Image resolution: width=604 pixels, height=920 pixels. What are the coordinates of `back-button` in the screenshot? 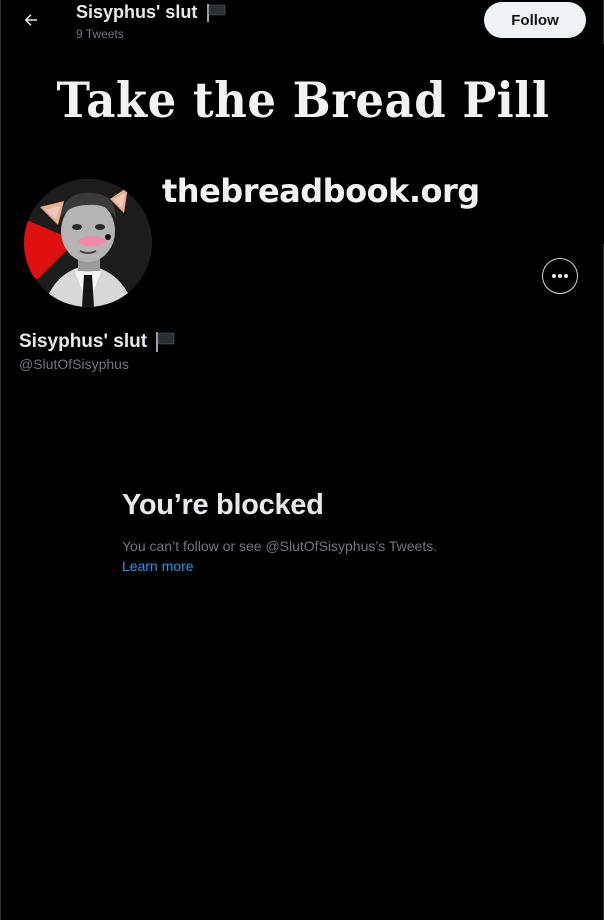 It's located at (31, 20).